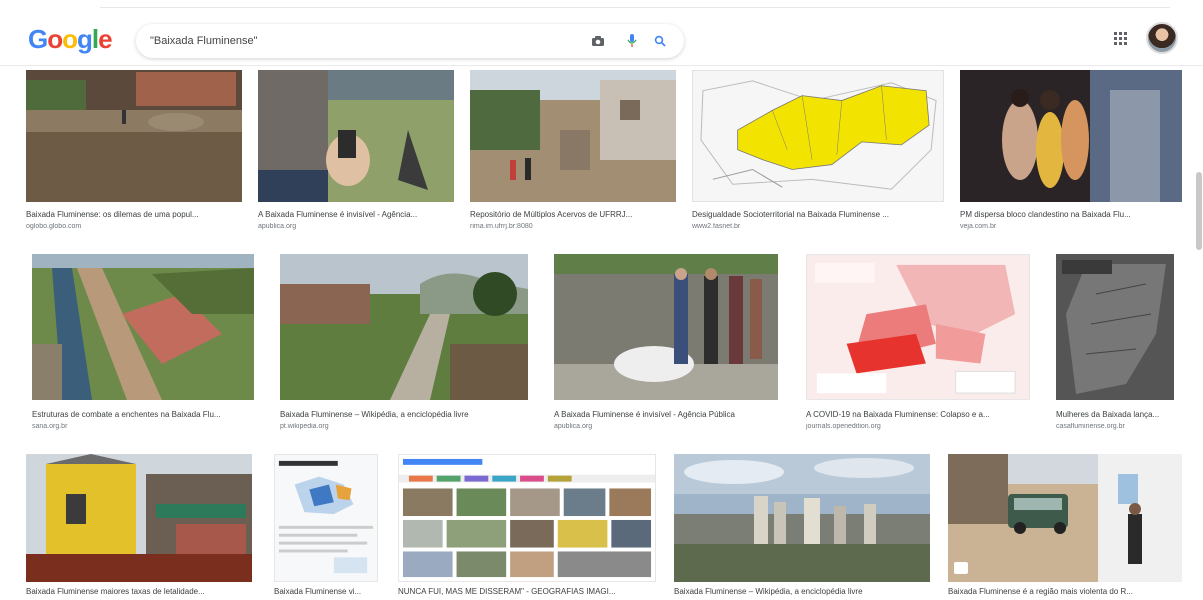 The image size is (1203, 600). Describe the element at coordinates (85, 39) in the screenshot. I see `logo-letter: g` at that location.